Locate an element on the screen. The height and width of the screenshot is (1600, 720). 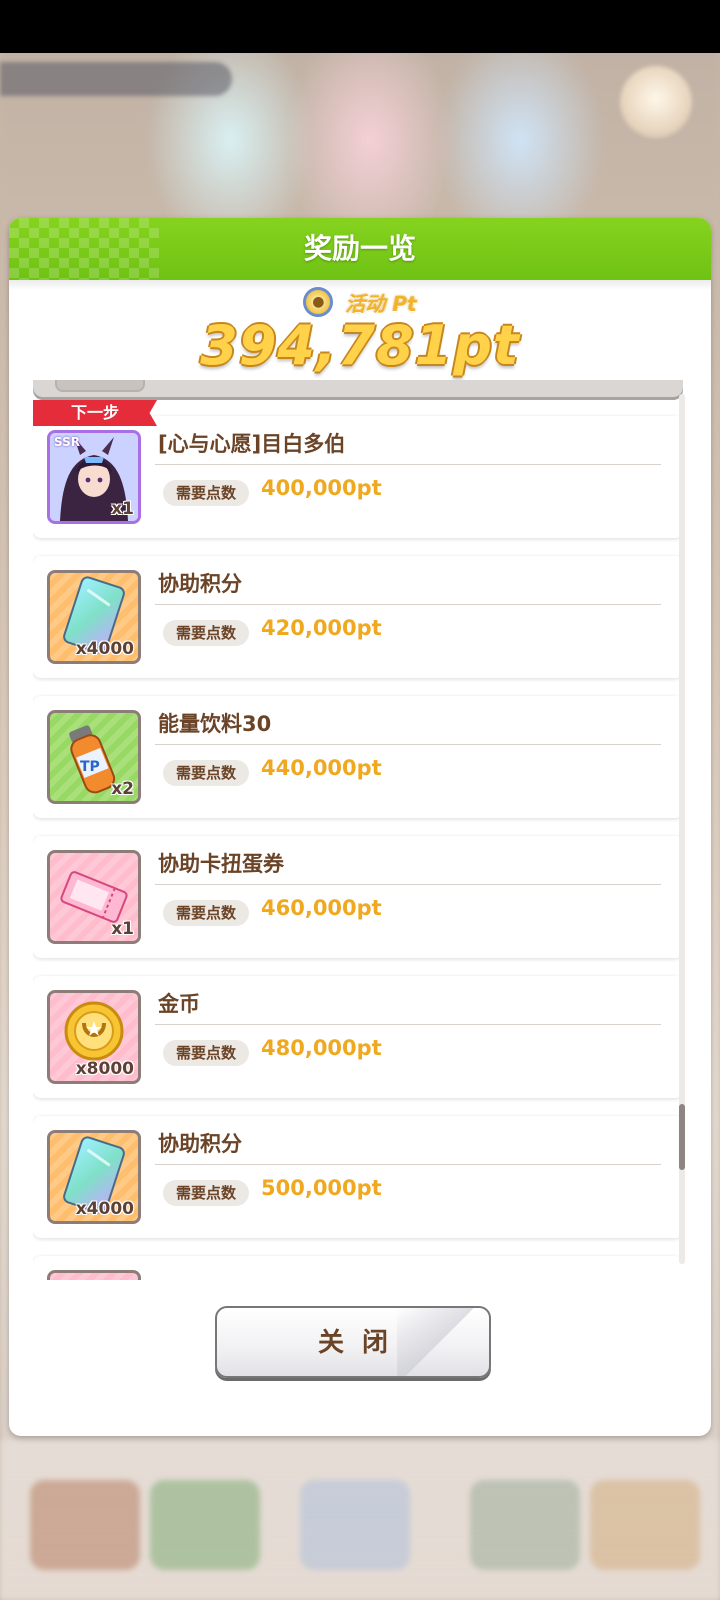
reward-item: x4000 协助积分 需要点数 420,000pt is located at coordinates (358, 617).